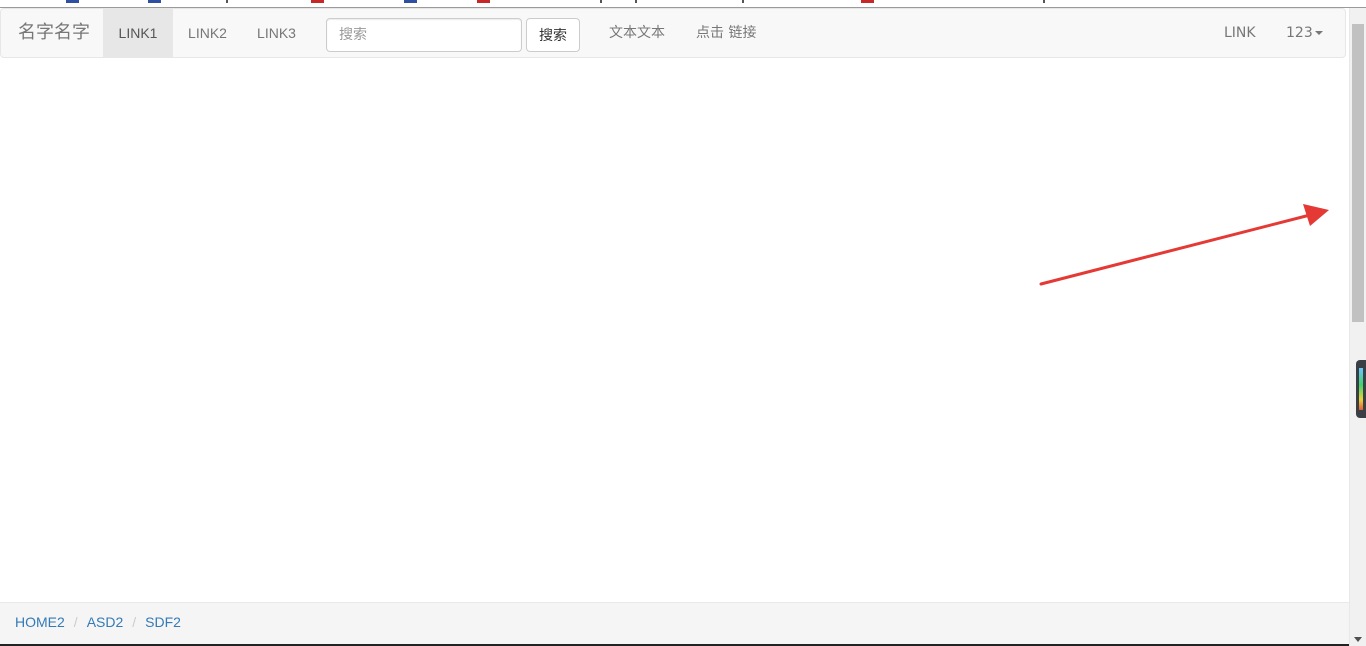 The width and height of the screenshot is (1366, 646). I want to click on nav-link-2: LINK2, so click(207, 33).